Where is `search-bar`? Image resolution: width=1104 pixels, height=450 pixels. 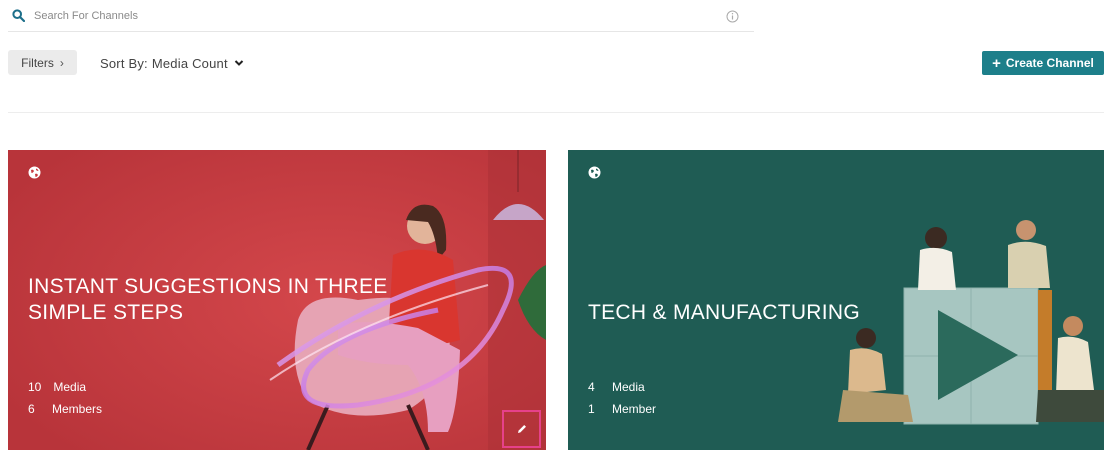
search-bar is located at coordinates (381, 16).